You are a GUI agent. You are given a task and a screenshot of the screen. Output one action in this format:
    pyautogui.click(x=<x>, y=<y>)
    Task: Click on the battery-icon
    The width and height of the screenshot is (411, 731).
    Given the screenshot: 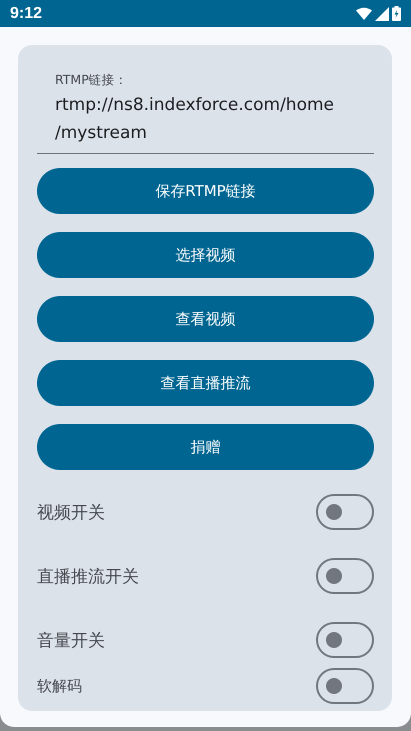 What is the action you would take?
    pyautogui.click(x=396, y=13)
    